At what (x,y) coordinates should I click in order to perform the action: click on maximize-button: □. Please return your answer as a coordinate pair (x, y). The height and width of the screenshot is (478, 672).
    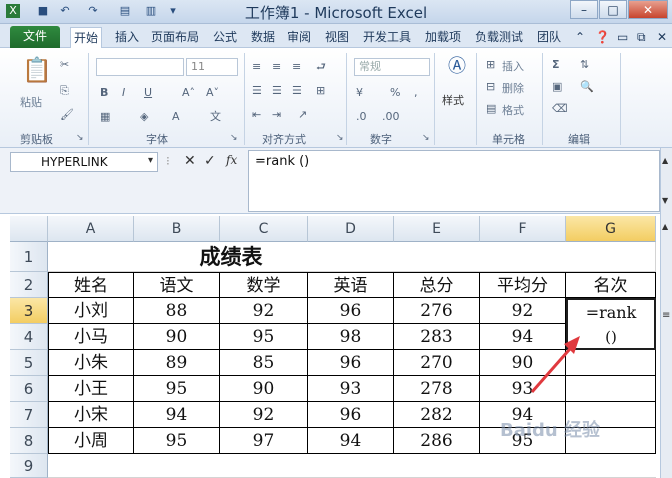
    Looking at the image, I should click on (613, 9).